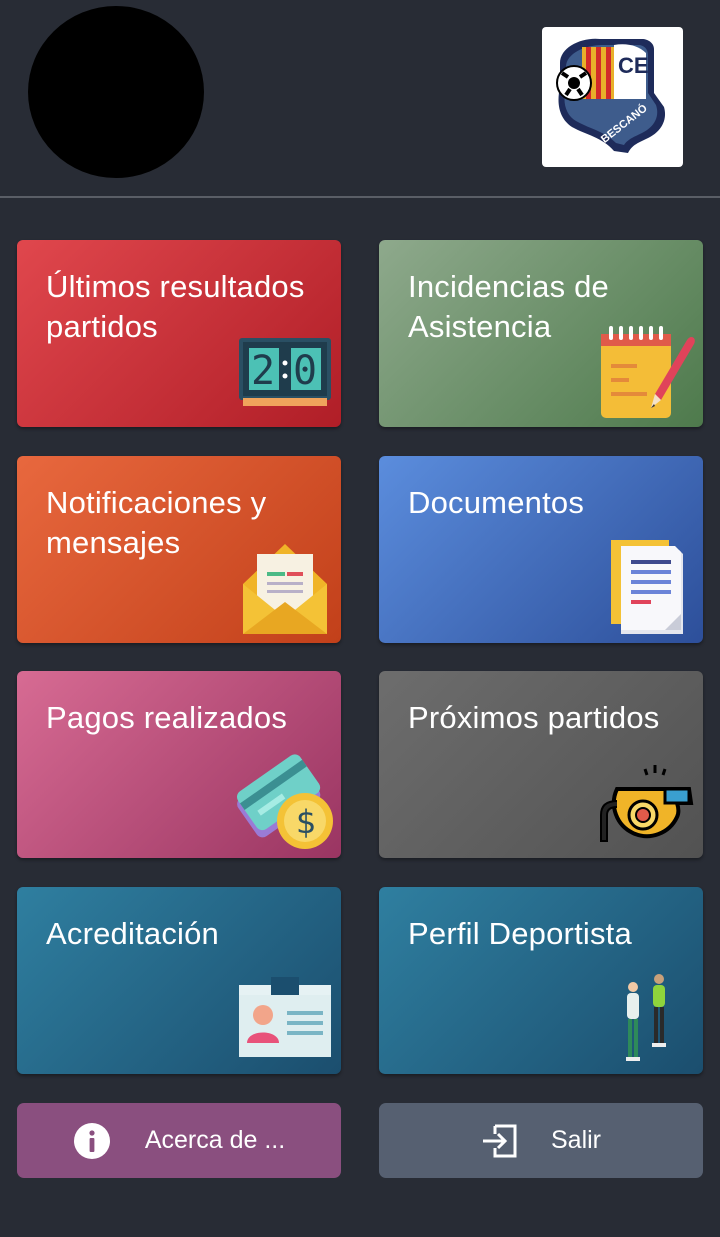 The image size is (720, 1237). Describe the element at coordinates (179, 980) in the screenshot. I see `tile-accreditation: Acreditación` at that location.